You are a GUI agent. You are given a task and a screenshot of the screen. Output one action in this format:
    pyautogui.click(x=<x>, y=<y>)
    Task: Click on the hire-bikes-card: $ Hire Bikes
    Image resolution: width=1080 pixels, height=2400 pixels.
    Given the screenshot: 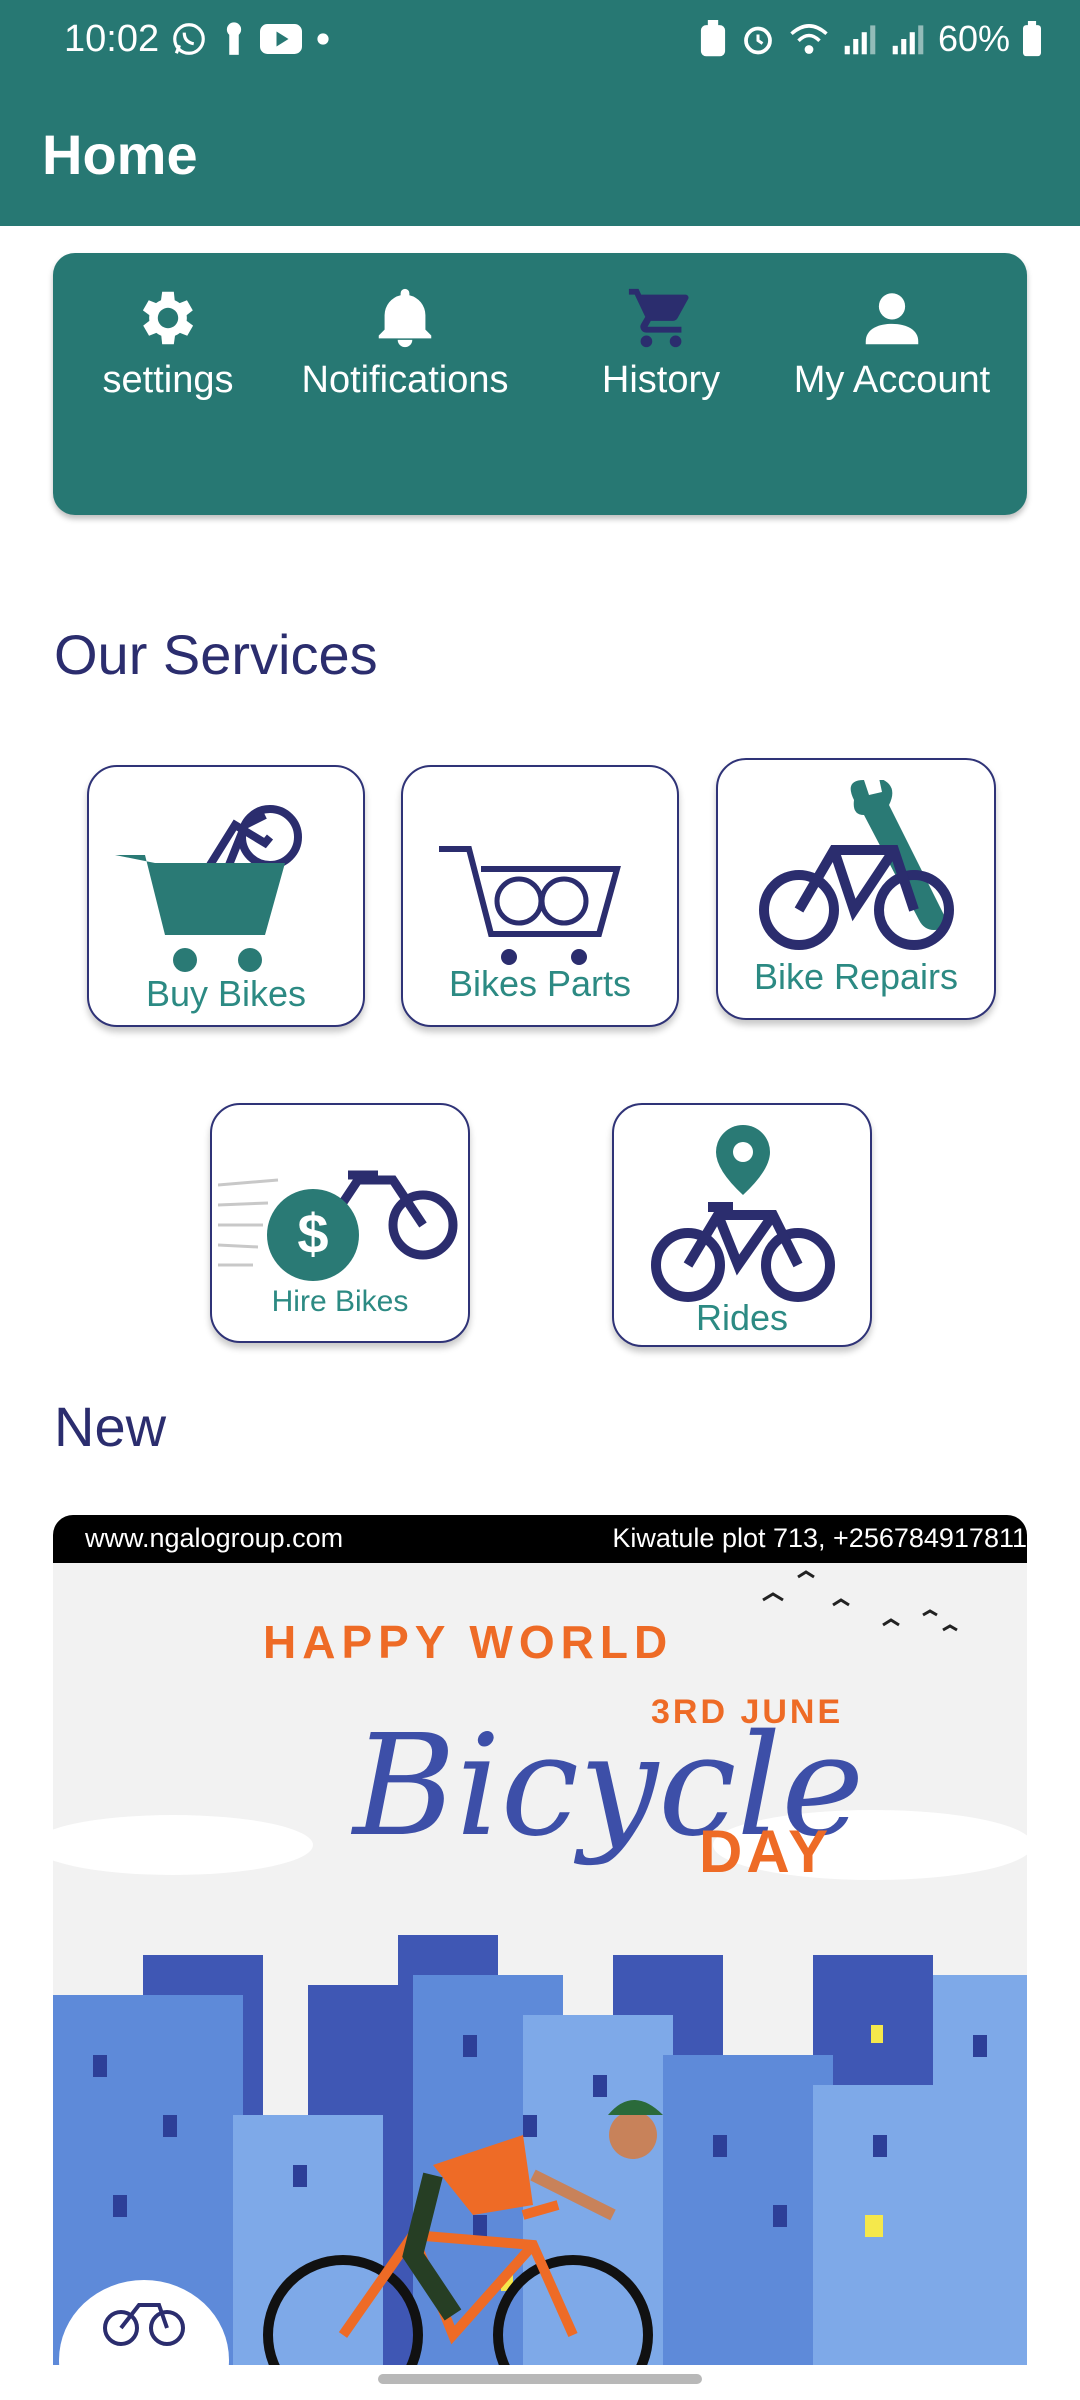 What is the action you would take?
    pyautogui.click(x=340, y=1223)
    